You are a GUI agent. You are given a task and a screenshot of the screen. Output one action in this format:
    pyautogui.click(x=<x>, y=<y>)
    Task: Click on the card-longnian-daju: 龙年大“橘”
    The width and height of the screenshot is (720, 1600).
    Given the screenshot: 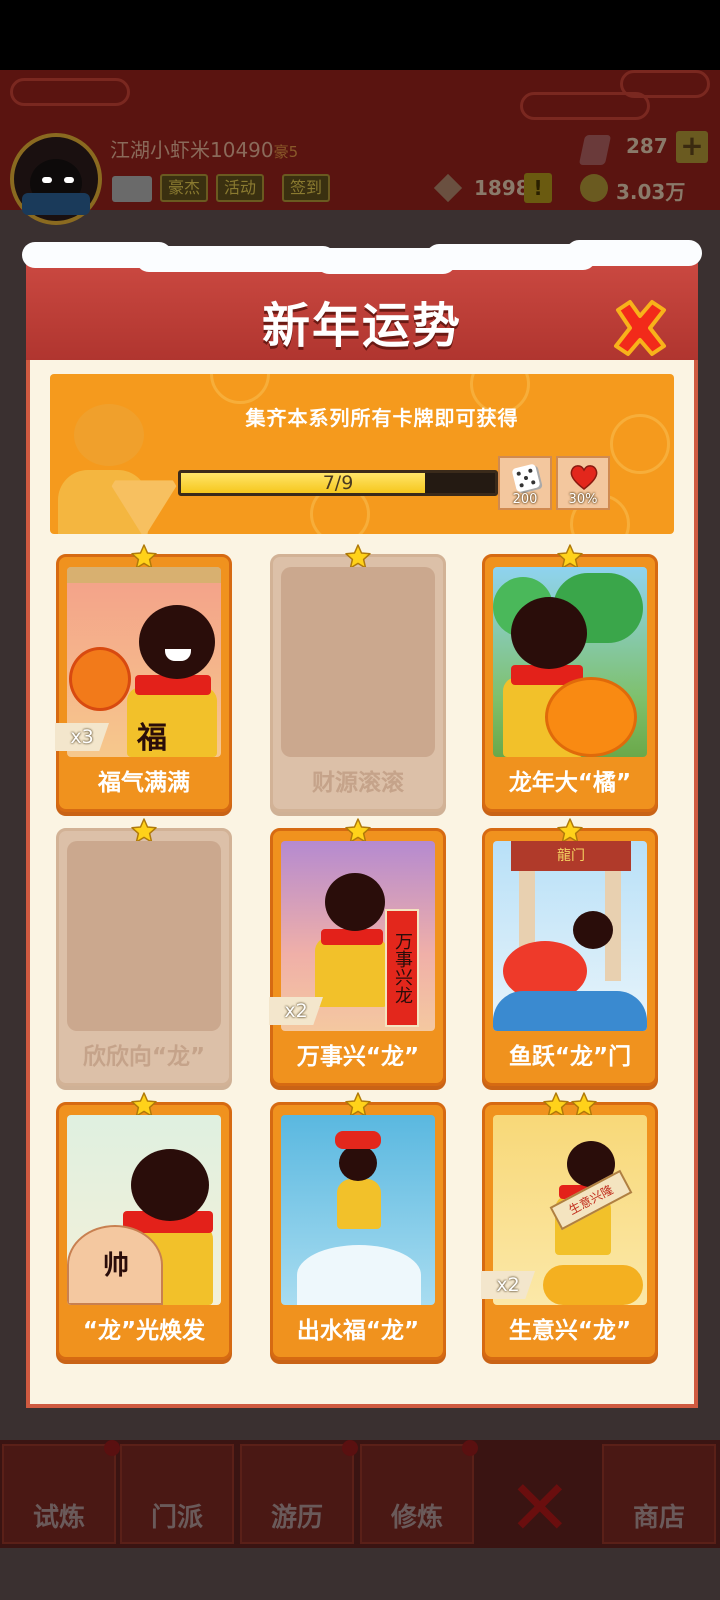 What is the action you would take?
    pyautogui.click(x=570, y=678)
    